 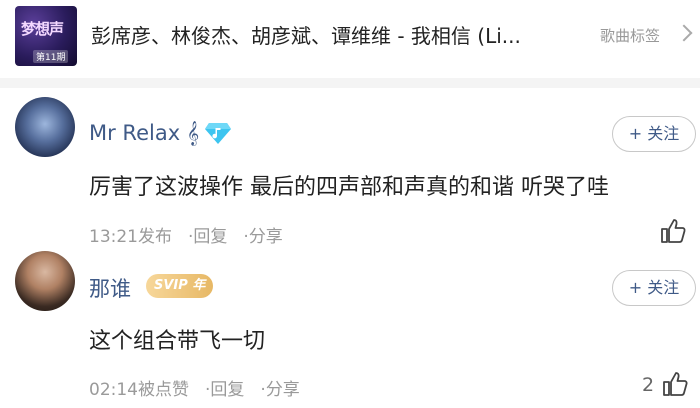 What do you see at coordinates (144, 133) in the screenshot?
I see `comment-username: Mr Relax 𝄞` at bounding box center [144, 133].